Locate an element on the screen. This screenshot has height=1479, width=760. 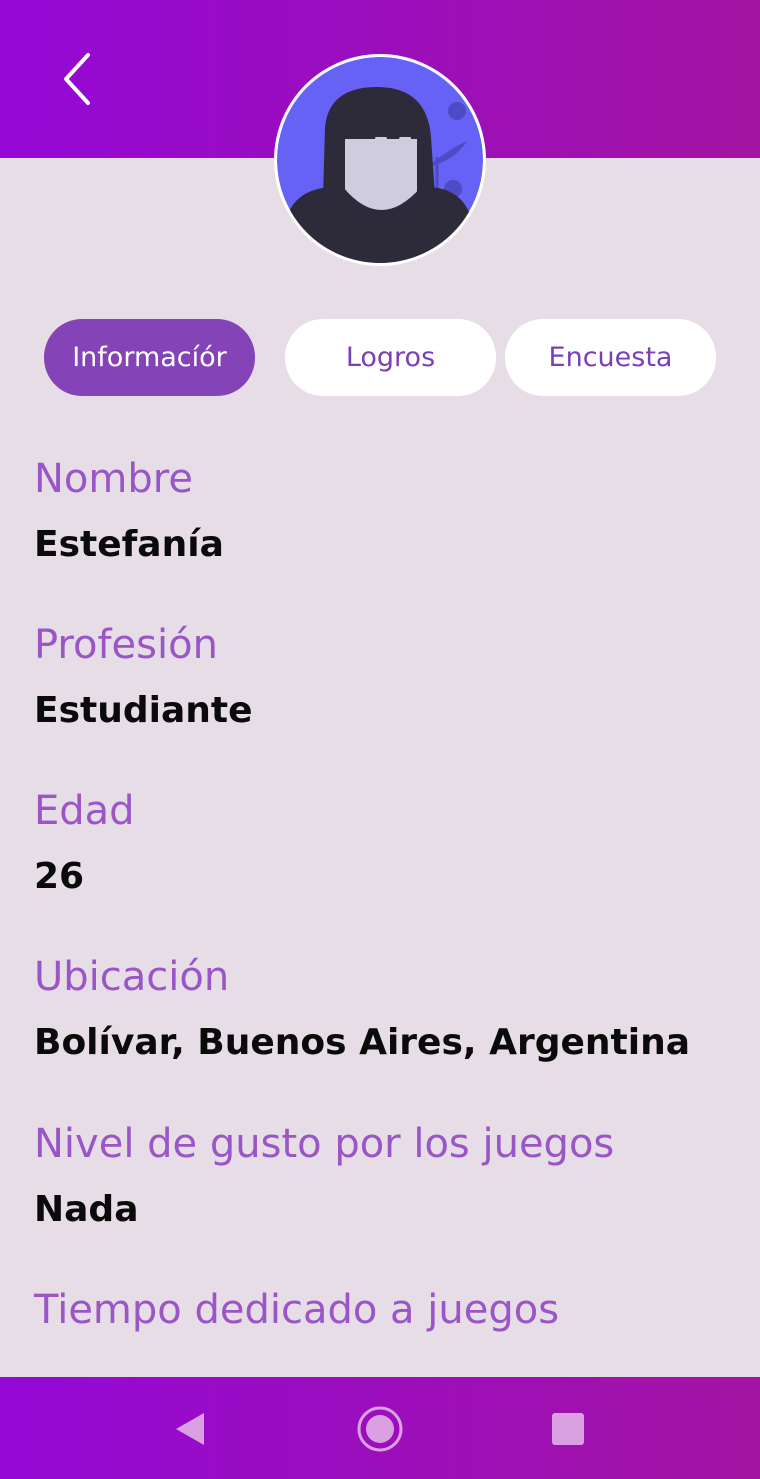
nav-home-button is located at coordinates (380, 1429).